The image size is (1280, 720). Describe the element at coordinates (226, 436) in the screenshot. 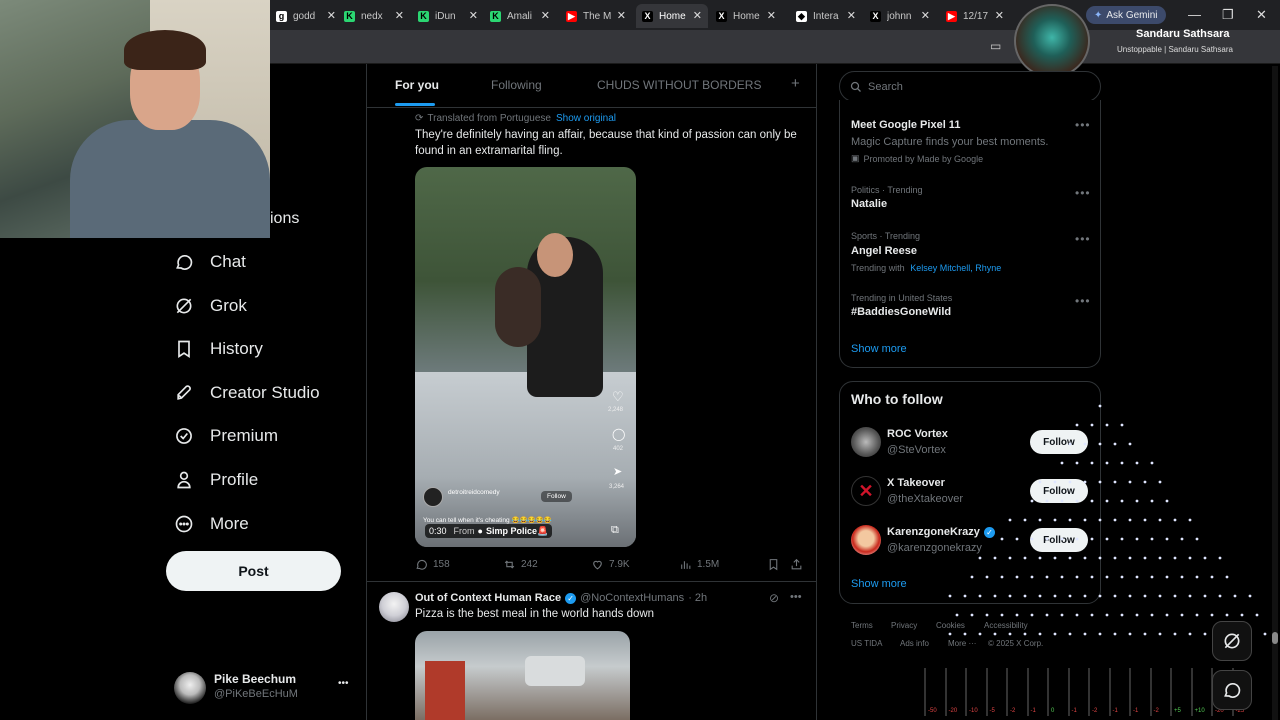

I see `nav-item-premium: Premium` at that location.